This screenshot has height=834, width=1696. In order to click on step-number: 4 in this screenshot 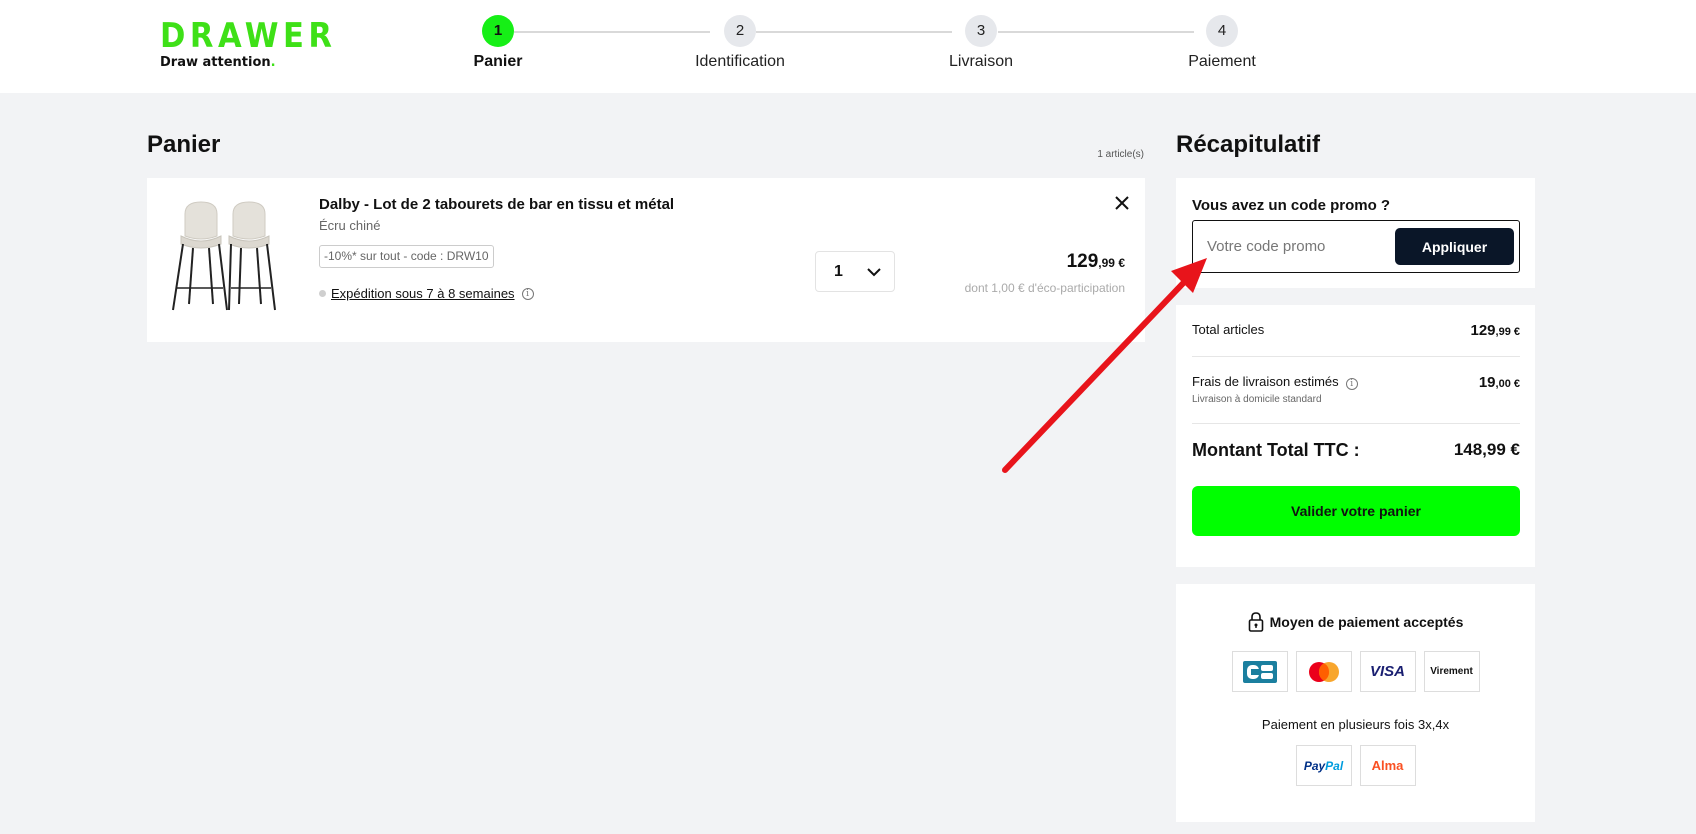, I will do `click(1222, 31)`.